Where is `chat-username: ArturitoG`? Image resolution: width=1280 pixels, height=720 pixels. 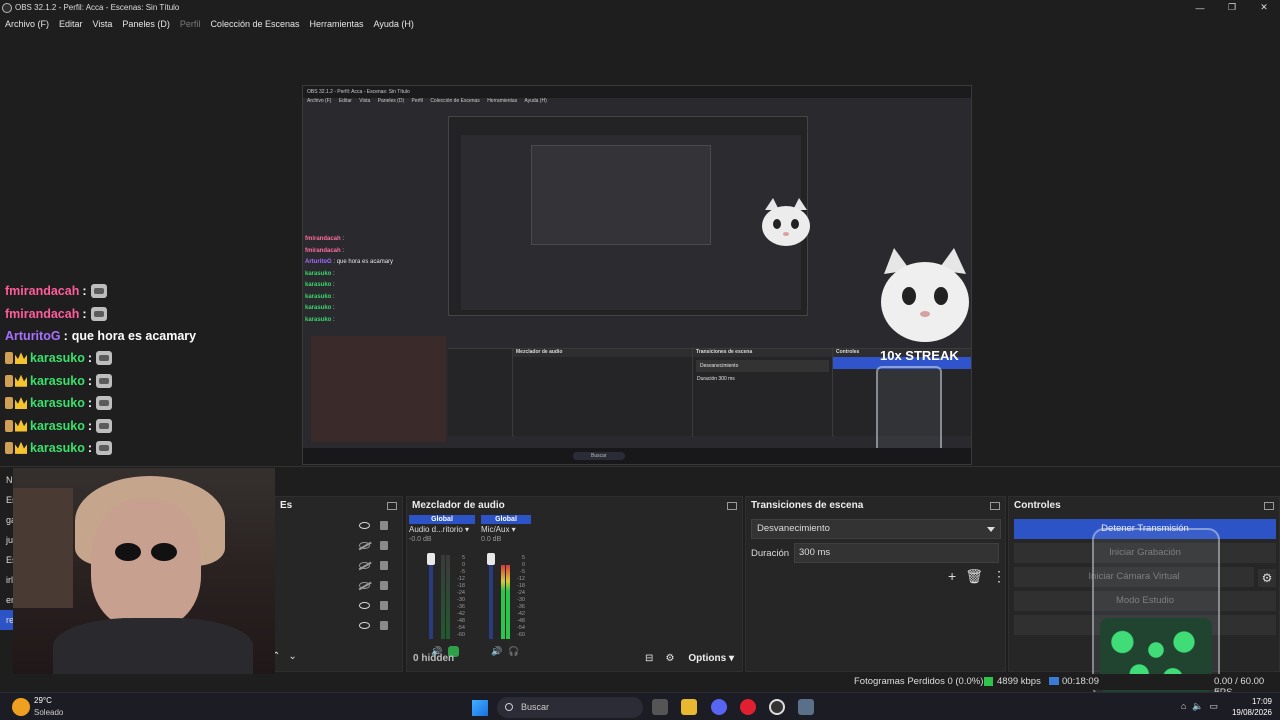
chat-username: ArturitoG is located at coordinates (33, 335).